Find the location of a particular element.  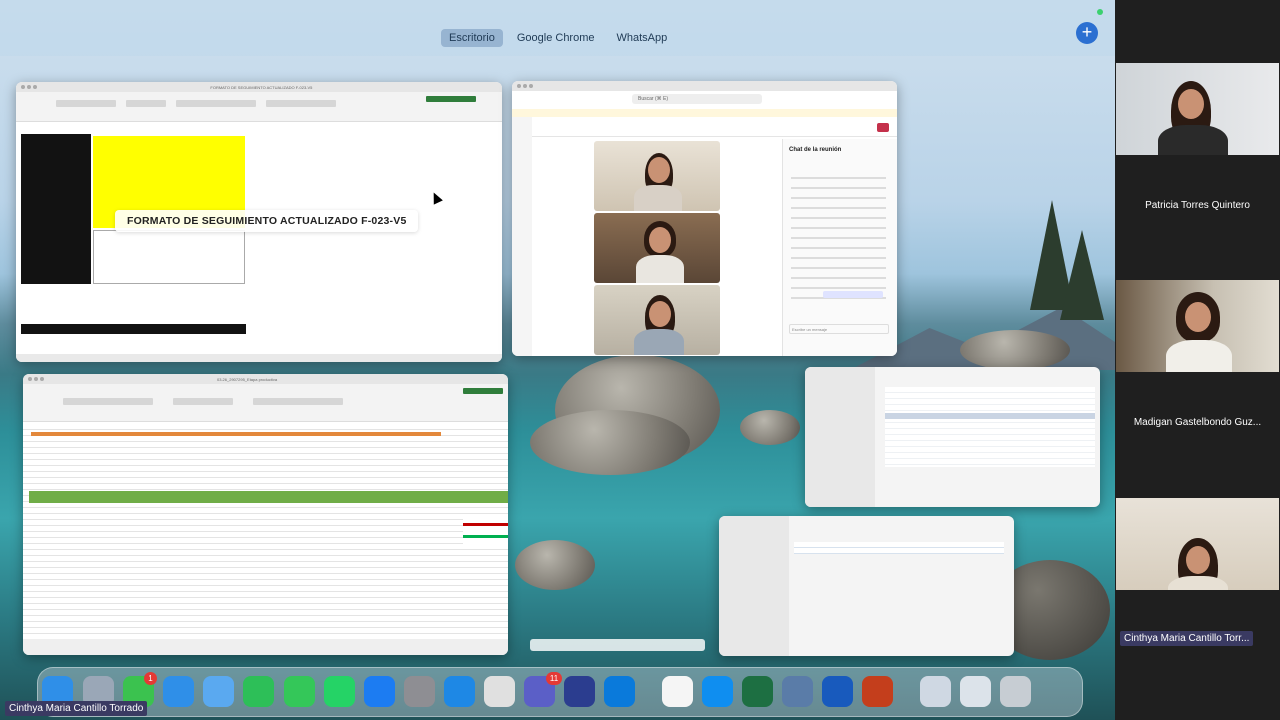

maps-icon is located at coordinates (218, 691).